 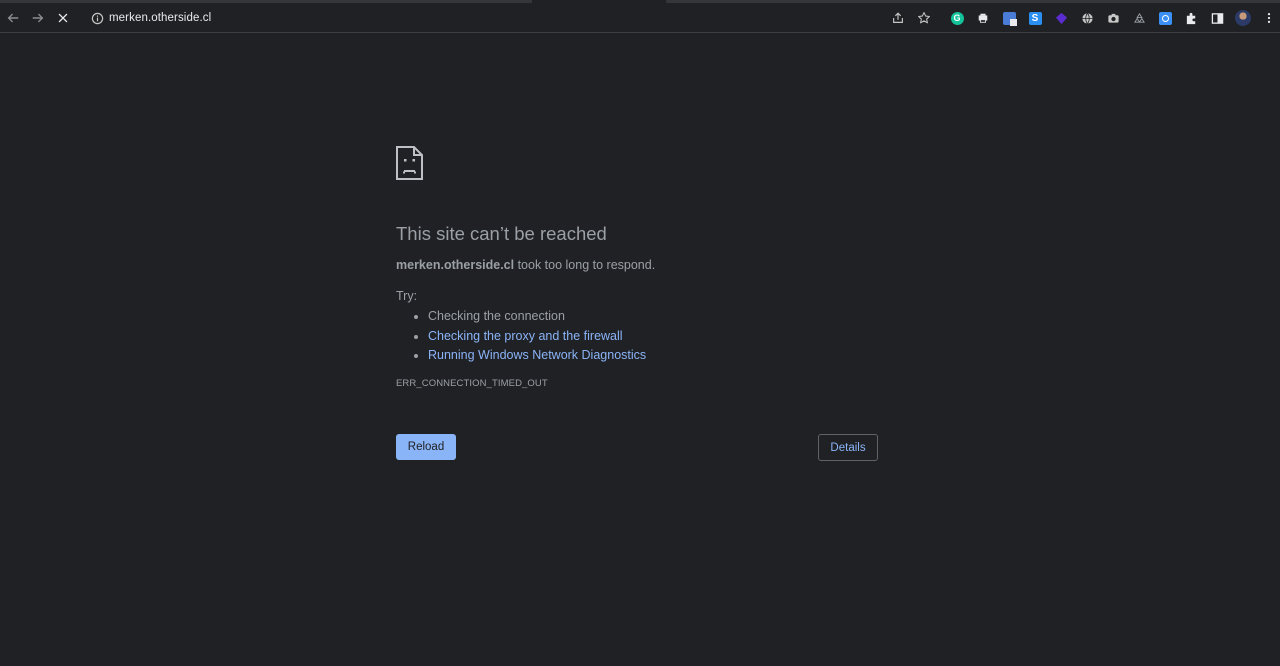 I want to click on star-icon, so click(x=924, y=18).